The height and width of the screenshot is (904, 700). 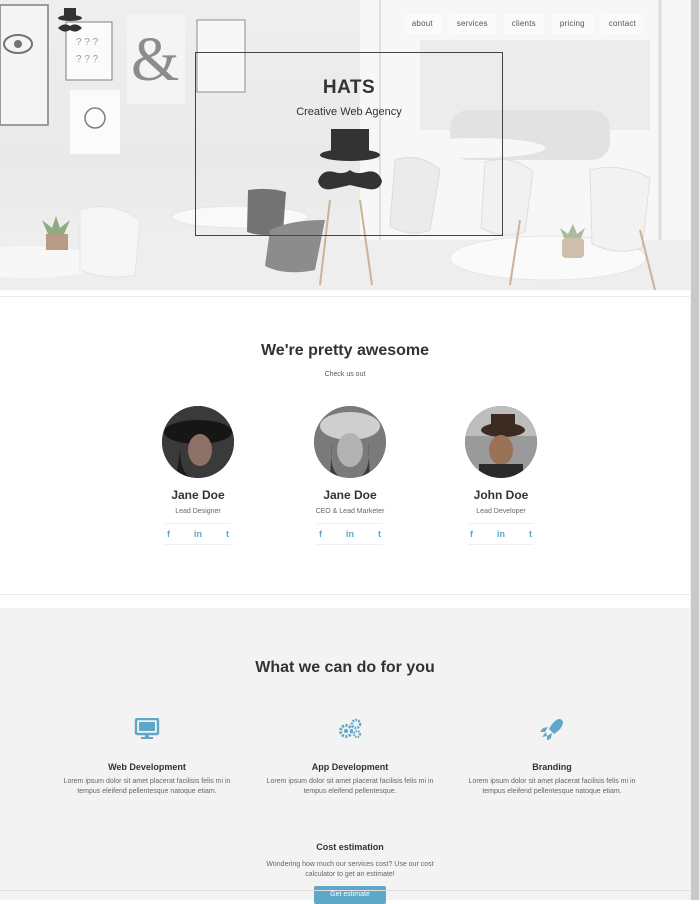 I want to click on rocket-icon, so click(x=551, y=730).